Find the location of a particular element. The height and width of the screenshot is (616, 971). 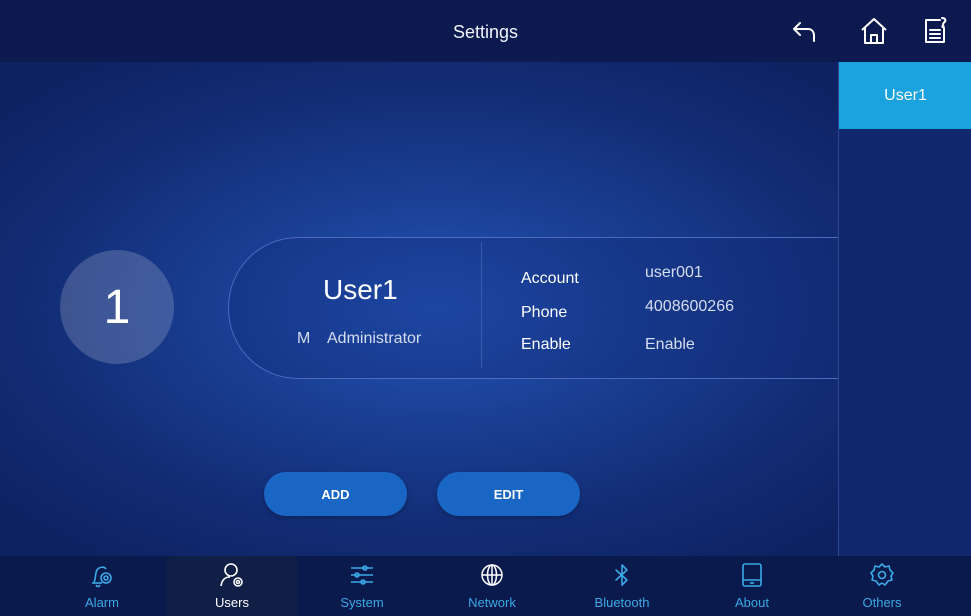

enable-label: Enable is located at coordinates (546, 344).